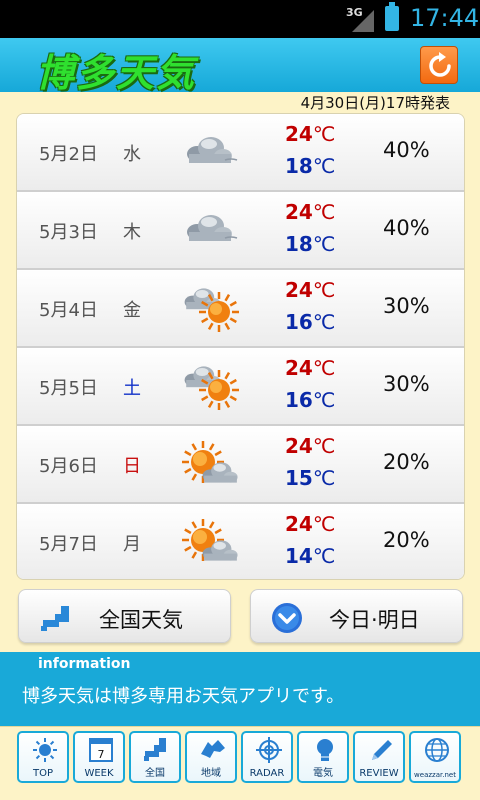 This screenshot has height=800, width=480. Describe the element at coordinates (325, 750) in the screenshot. I see `light-bulb-icon` at that location.